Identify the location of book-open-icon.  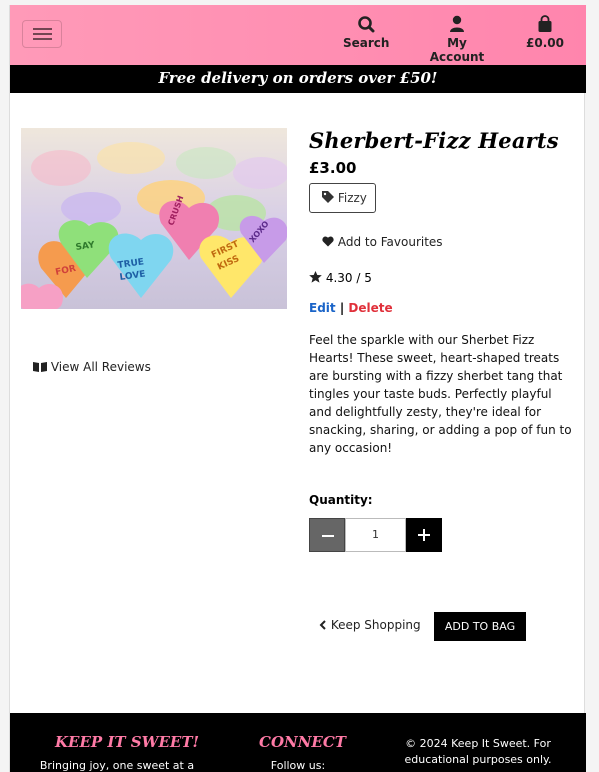
(40, 367).